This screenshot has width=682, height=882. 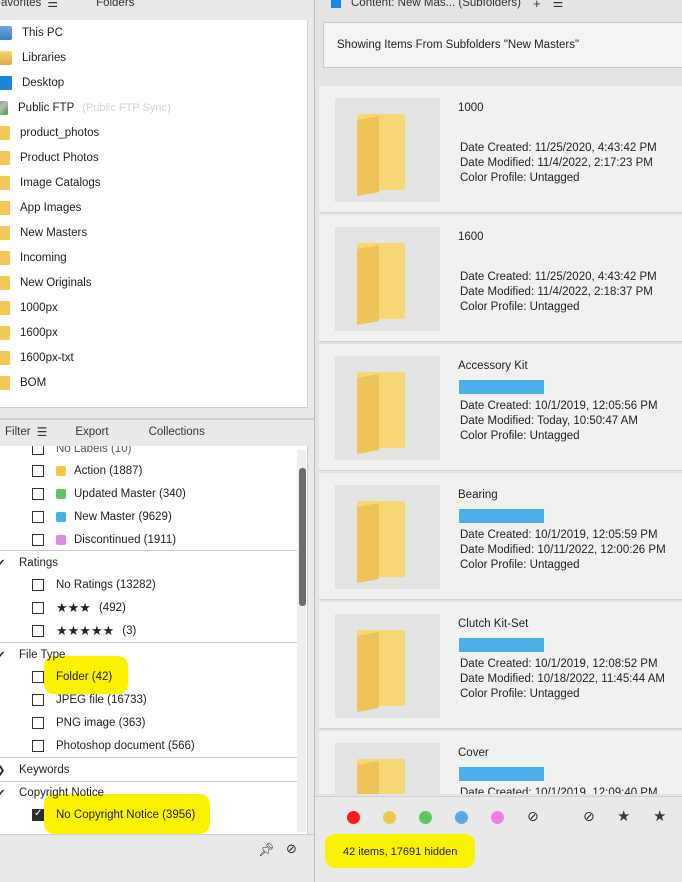 I want to click on filter-copyright-none: No Copyright Notice (3956), so click(x=113, y=815).